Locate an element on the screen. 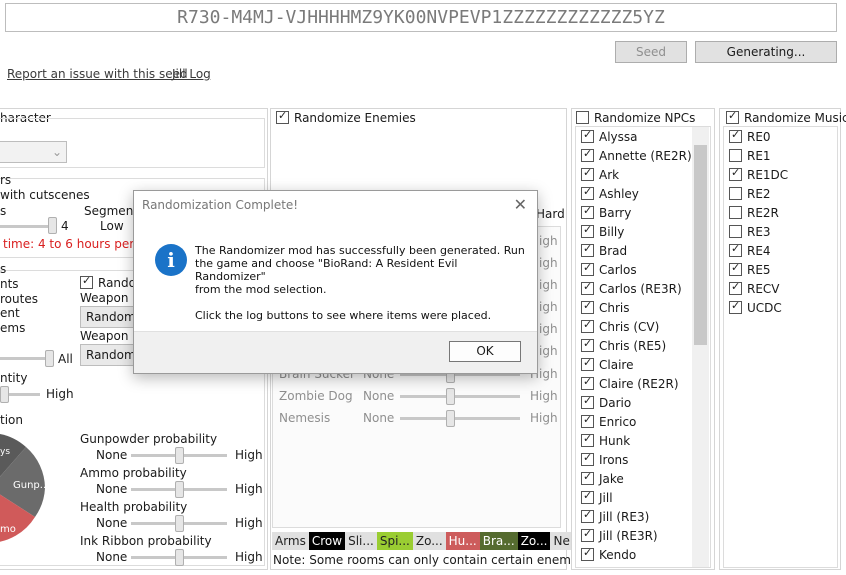  npc-list-item: Chris is located at coordinates (605, 307).